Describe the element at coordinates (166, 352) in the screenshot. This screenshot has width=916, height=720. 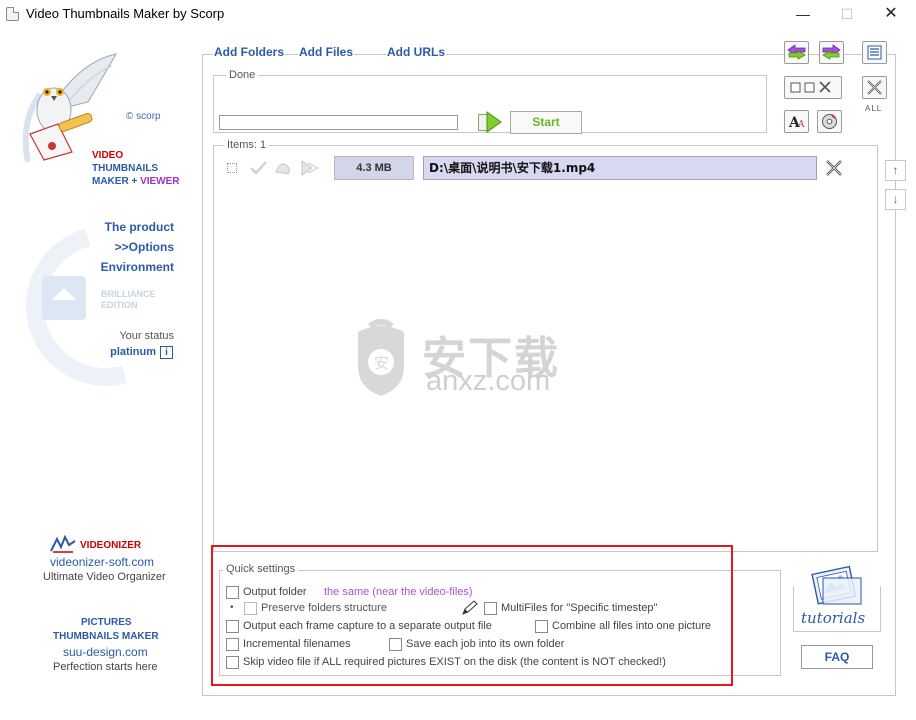
I see `info-icon: i` at that location.